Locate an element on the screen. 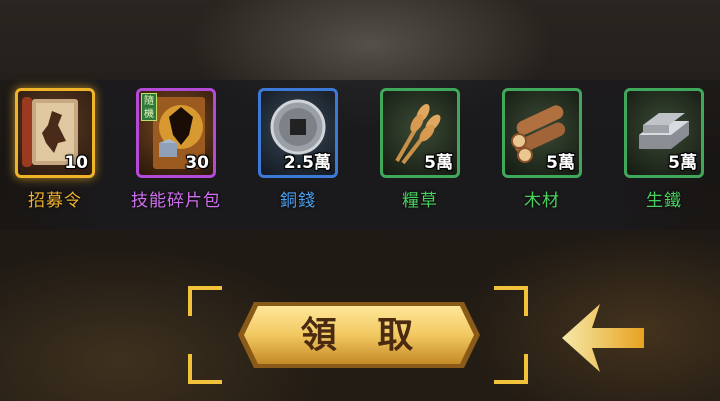  reward-item-iron: 5萬 生鐵 is located at coordinates (664, 149).